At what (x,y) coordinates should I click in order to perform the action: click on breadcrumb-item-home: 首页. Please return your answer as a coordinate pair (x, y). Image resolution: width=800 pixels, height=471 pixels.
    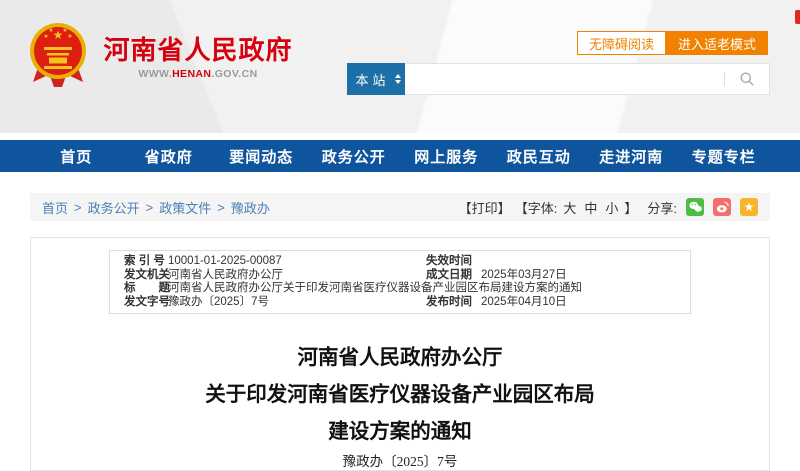
    Looking at the image, I should click on (55, 207).